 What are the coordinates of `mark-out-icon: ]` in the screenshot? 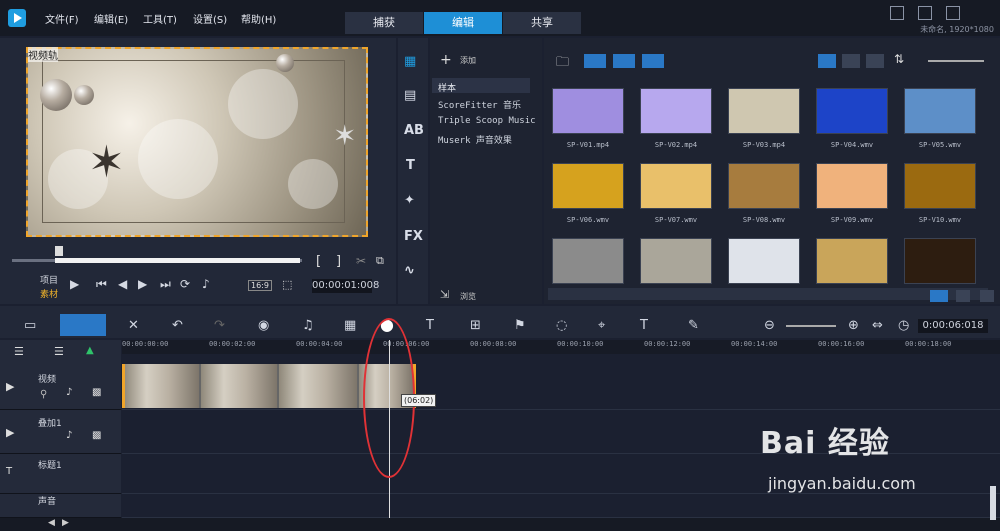 It's located at (338, 261).